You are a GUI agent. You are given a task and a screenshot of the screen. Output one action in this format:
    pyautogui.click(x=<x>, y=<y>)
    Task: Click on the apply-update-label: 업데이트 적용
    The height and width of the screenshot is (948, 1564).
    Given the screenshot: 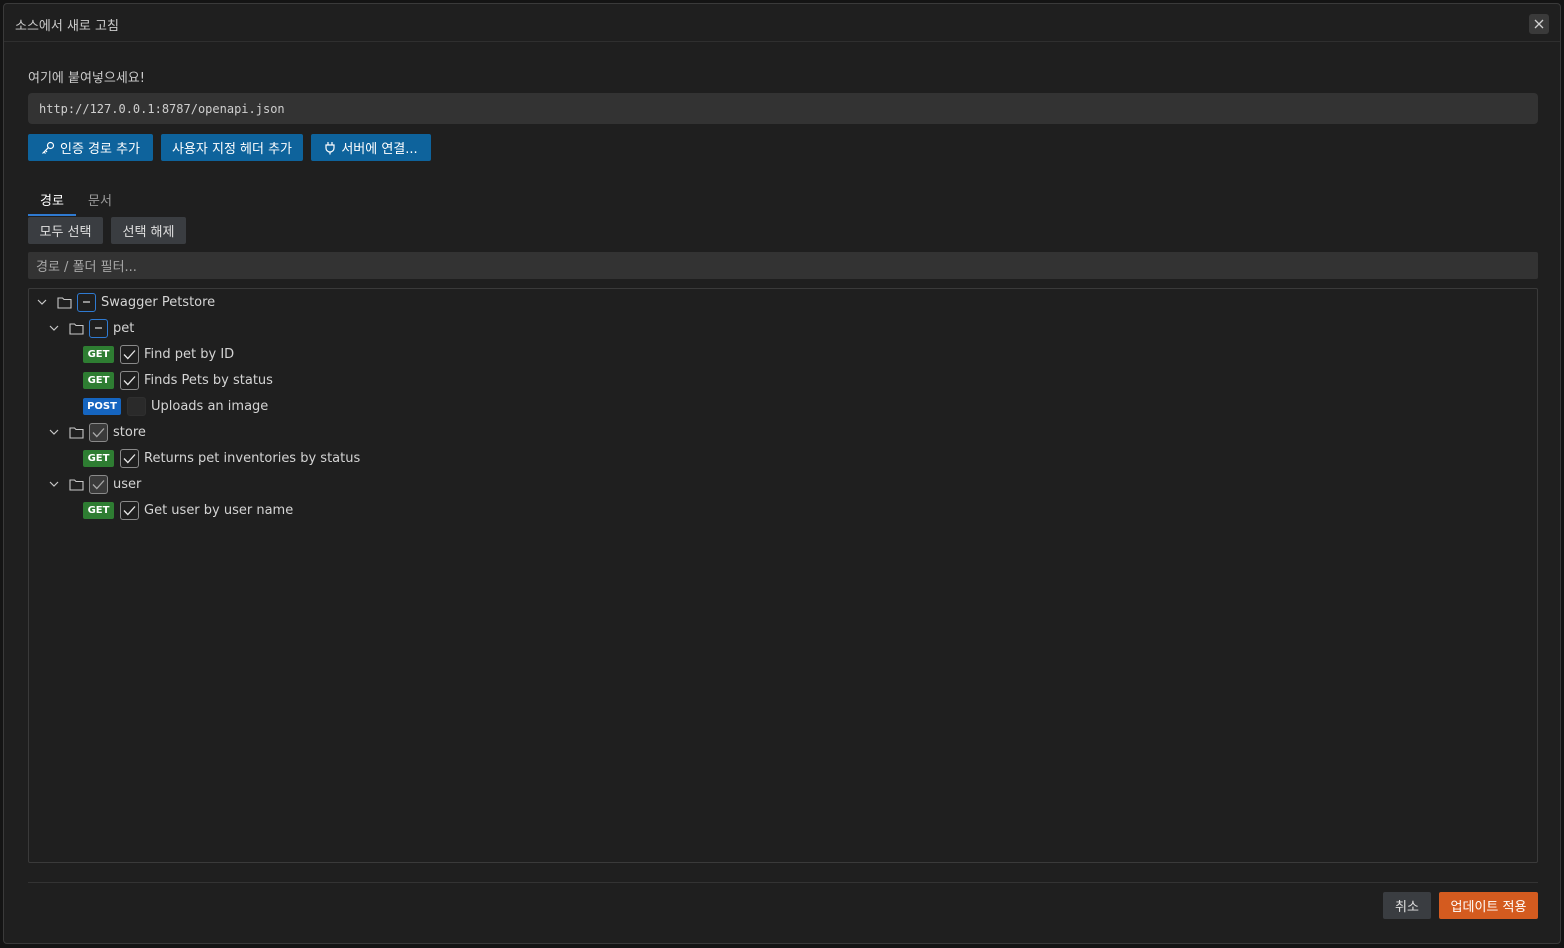 What is the action you would take?
    pyautogui.click(x=1488, y=907)
    